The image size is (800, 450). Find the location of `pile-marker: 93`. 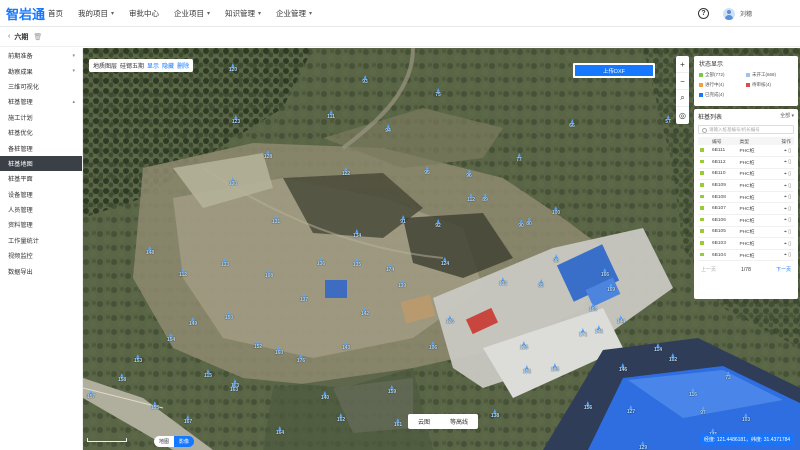

pile-marker: 93 is located at coordinates (365, 80).